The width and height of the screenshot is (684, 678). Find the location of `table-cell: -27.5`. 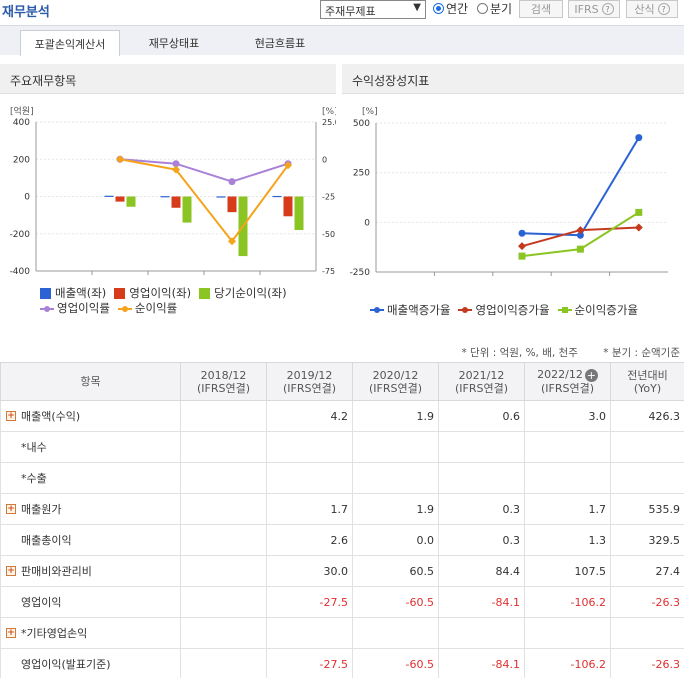

table-cell: -27.5 is located at coordinates (309, 602).